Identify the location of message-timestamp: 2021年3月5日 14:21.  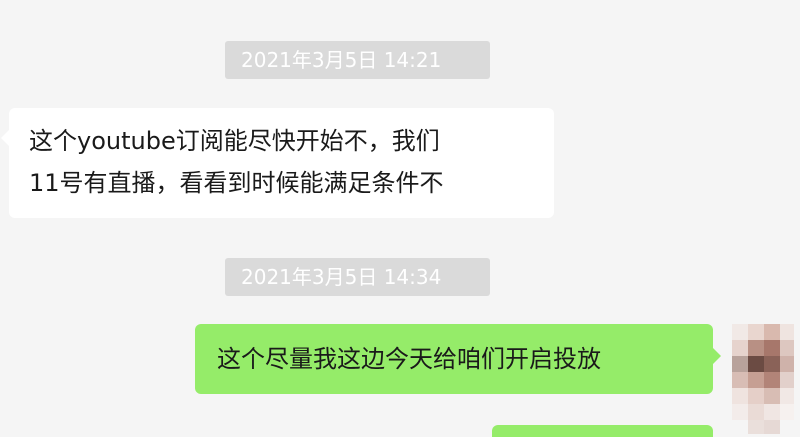
(357, 60).